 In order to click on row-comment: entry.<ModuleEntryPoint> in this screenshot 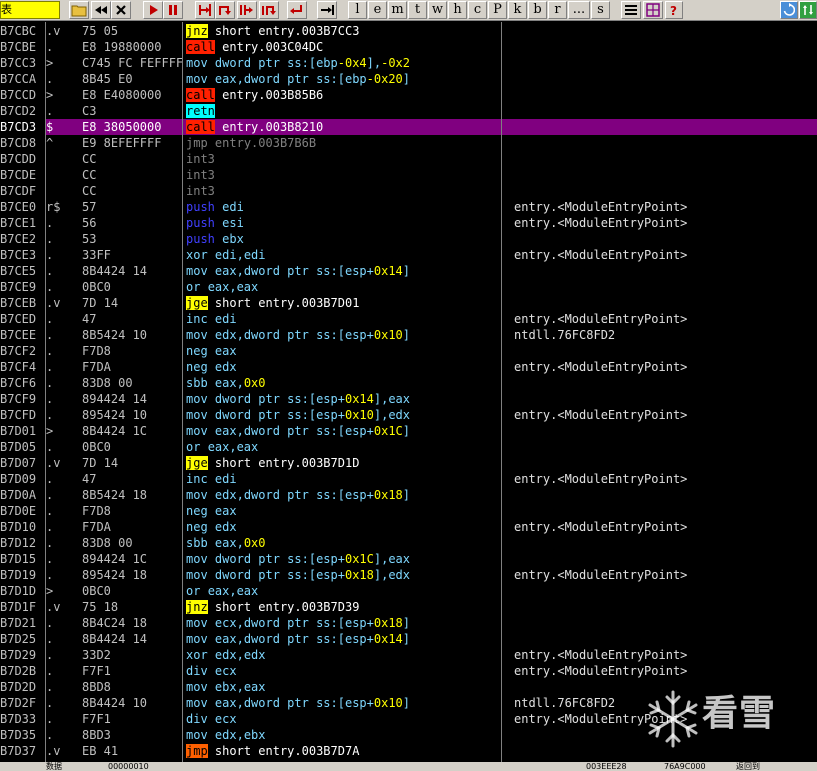, I will do `click(601, 671)`.